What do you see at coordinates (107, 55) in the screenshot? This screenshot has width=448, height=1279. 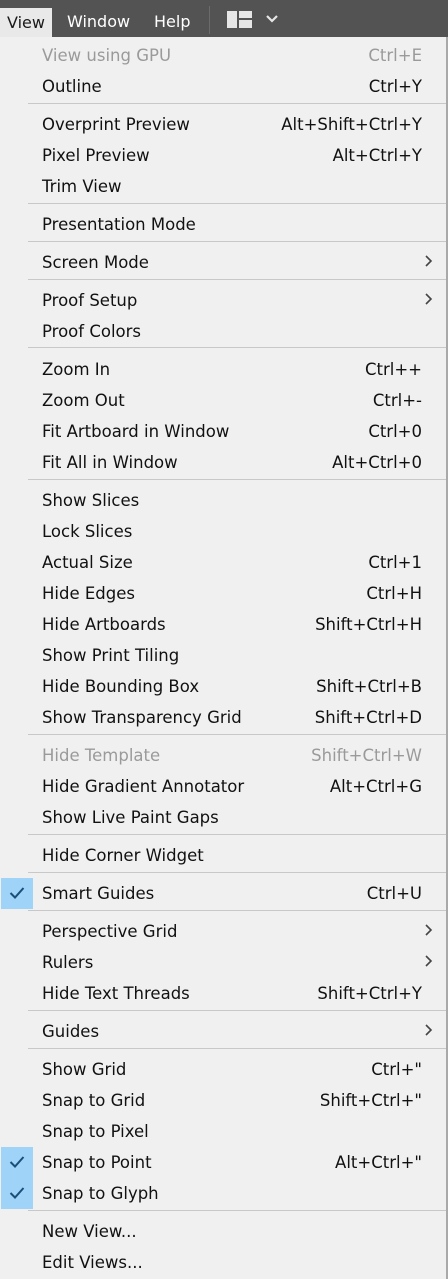 I see `menu-item-label: View using GPU` at bounding box center [107, 55].